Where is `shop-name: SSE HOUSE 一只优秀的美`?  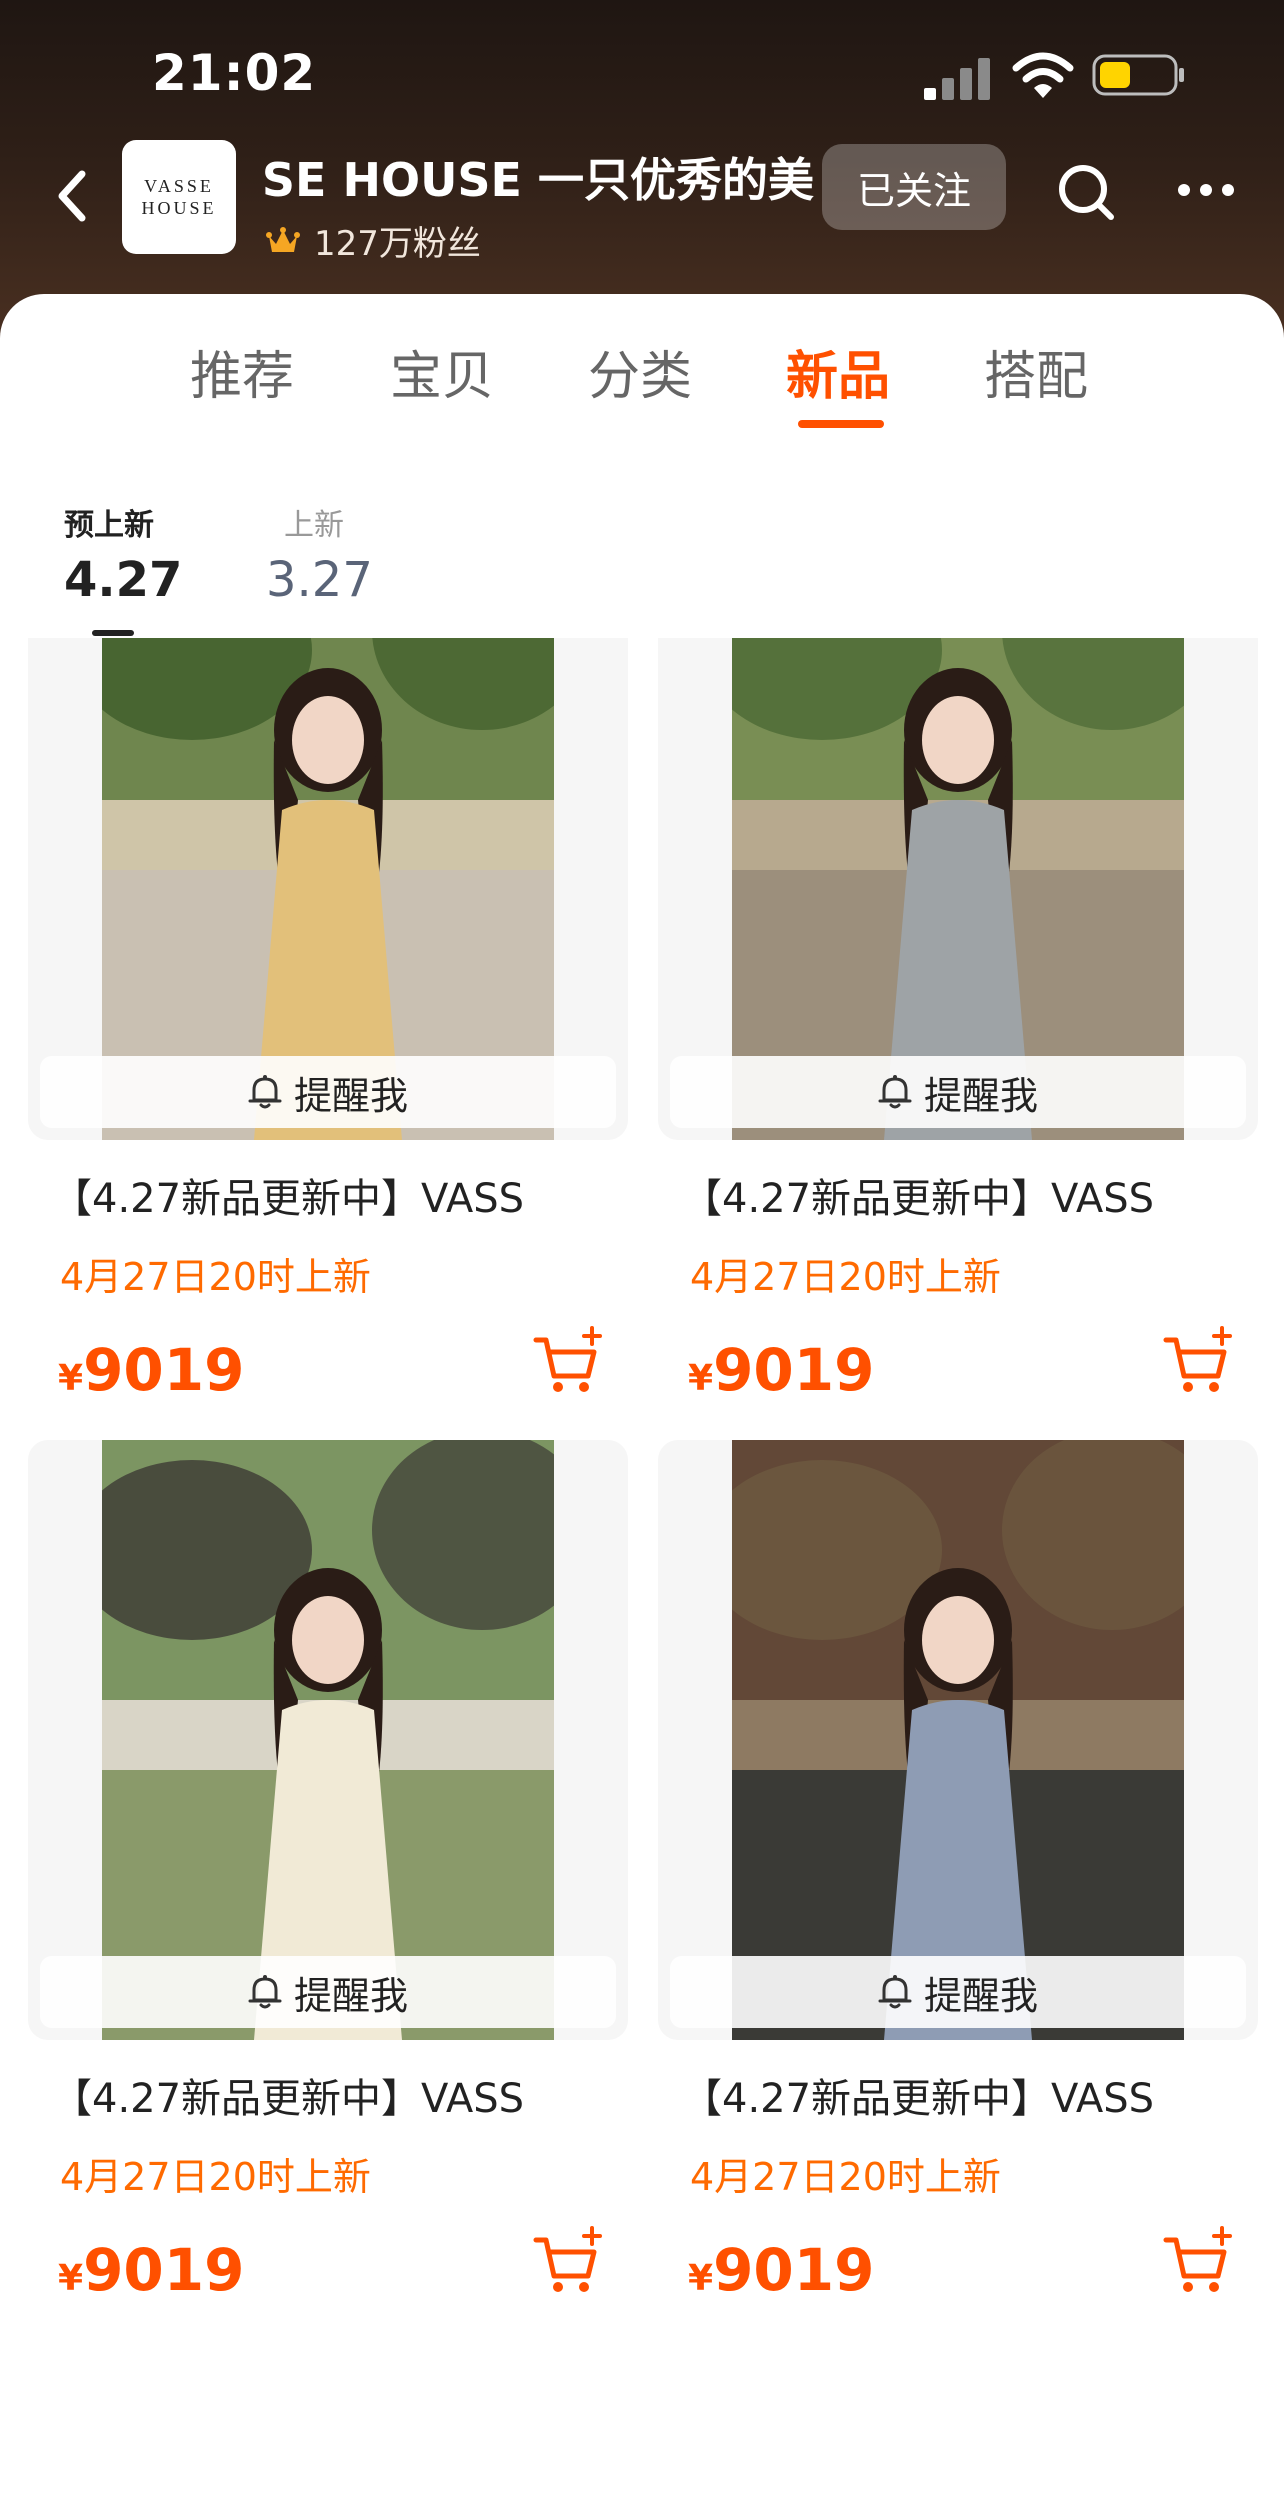 shop-name: SSE HOUSE 一只优秀的美 is located at coordinates (538, 178).